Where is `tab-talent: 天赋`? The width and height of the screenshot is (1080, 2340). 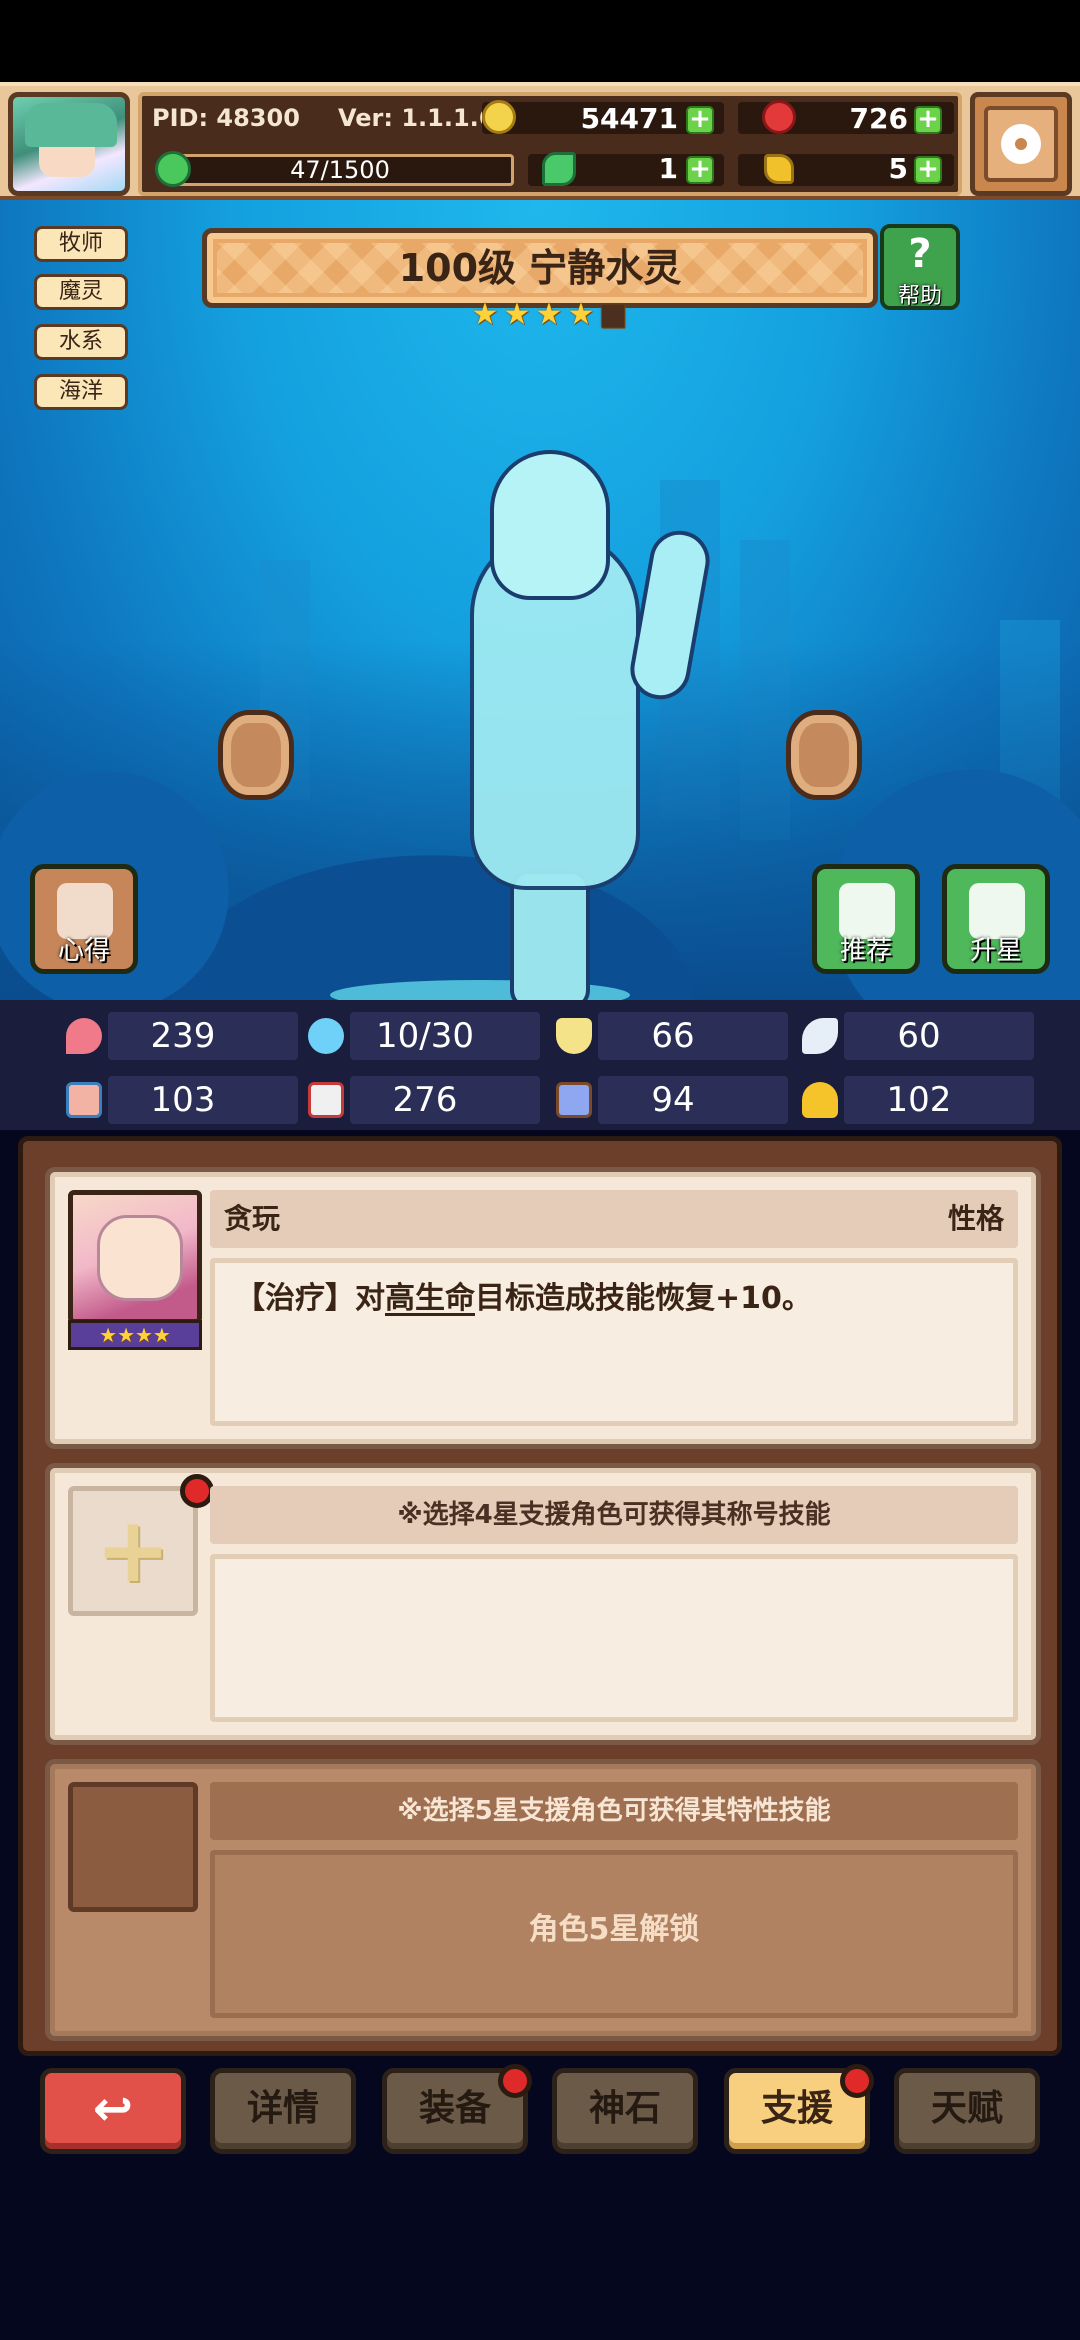
tab-talent: 天赋 is located at coordinates (967, 2111).